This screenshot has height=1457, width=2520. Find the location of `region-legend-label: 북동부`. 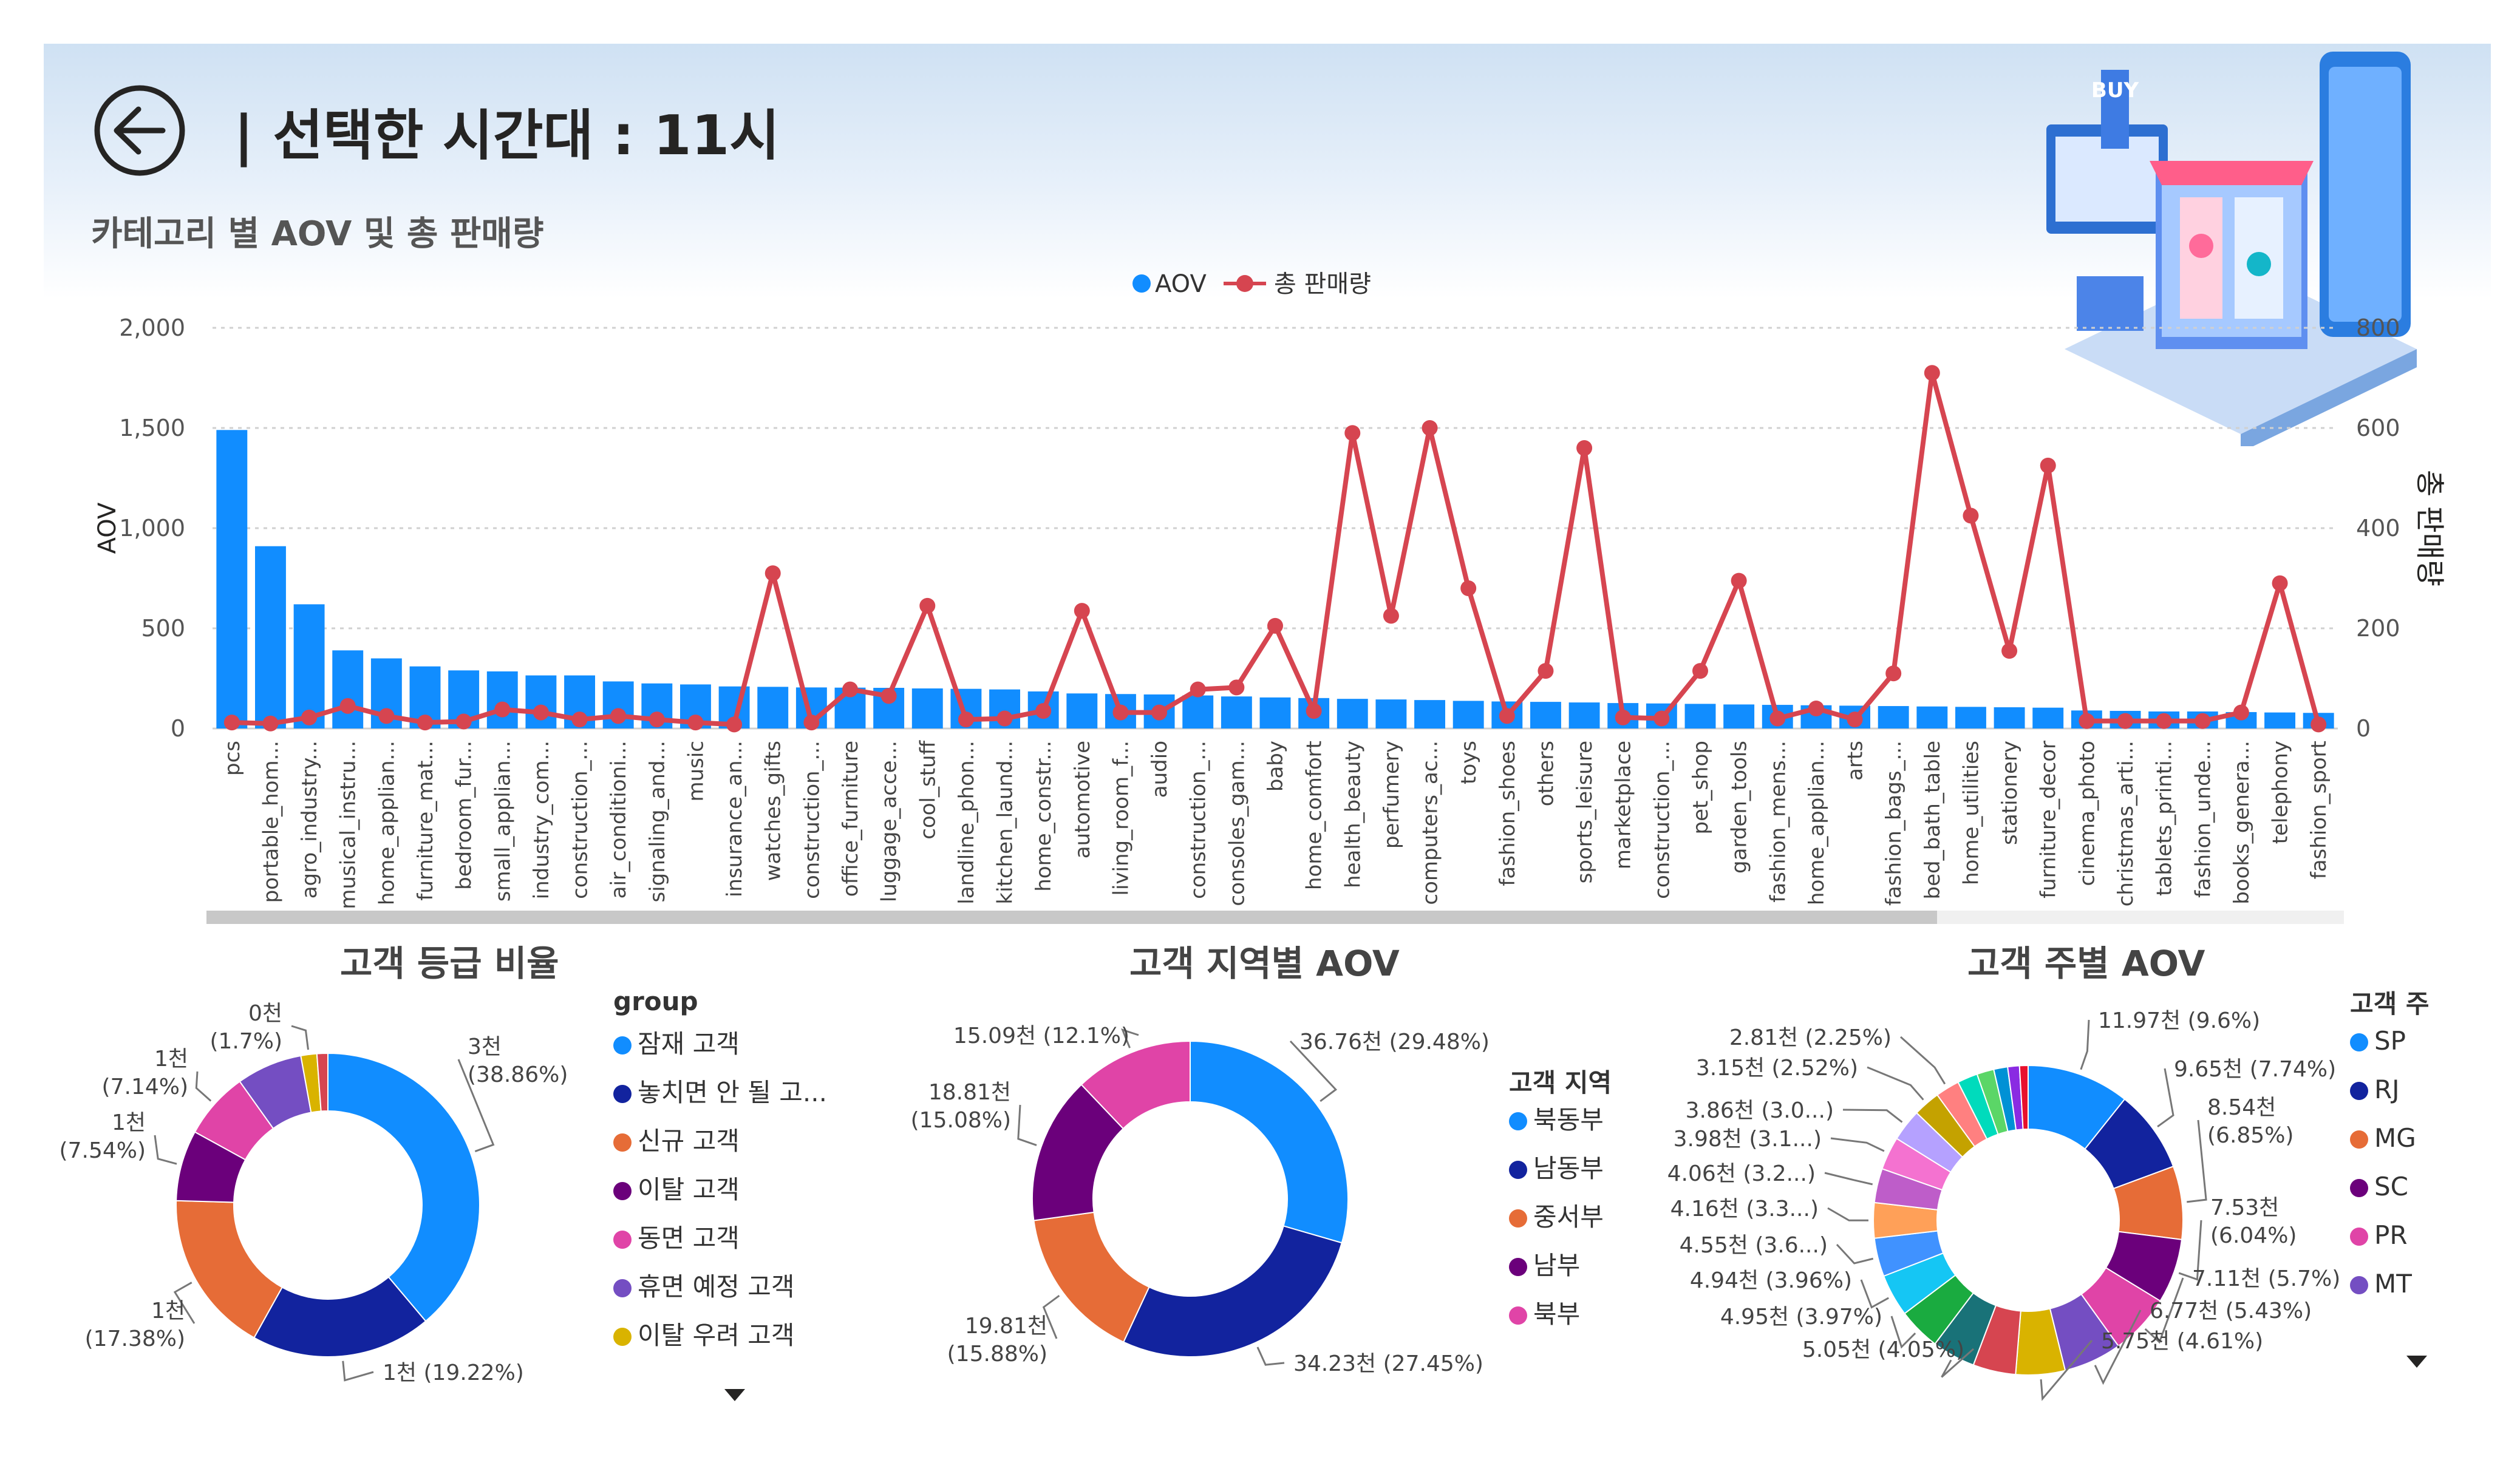

region-legend-label: 북동부 is located at coordinates (1568, 1120).